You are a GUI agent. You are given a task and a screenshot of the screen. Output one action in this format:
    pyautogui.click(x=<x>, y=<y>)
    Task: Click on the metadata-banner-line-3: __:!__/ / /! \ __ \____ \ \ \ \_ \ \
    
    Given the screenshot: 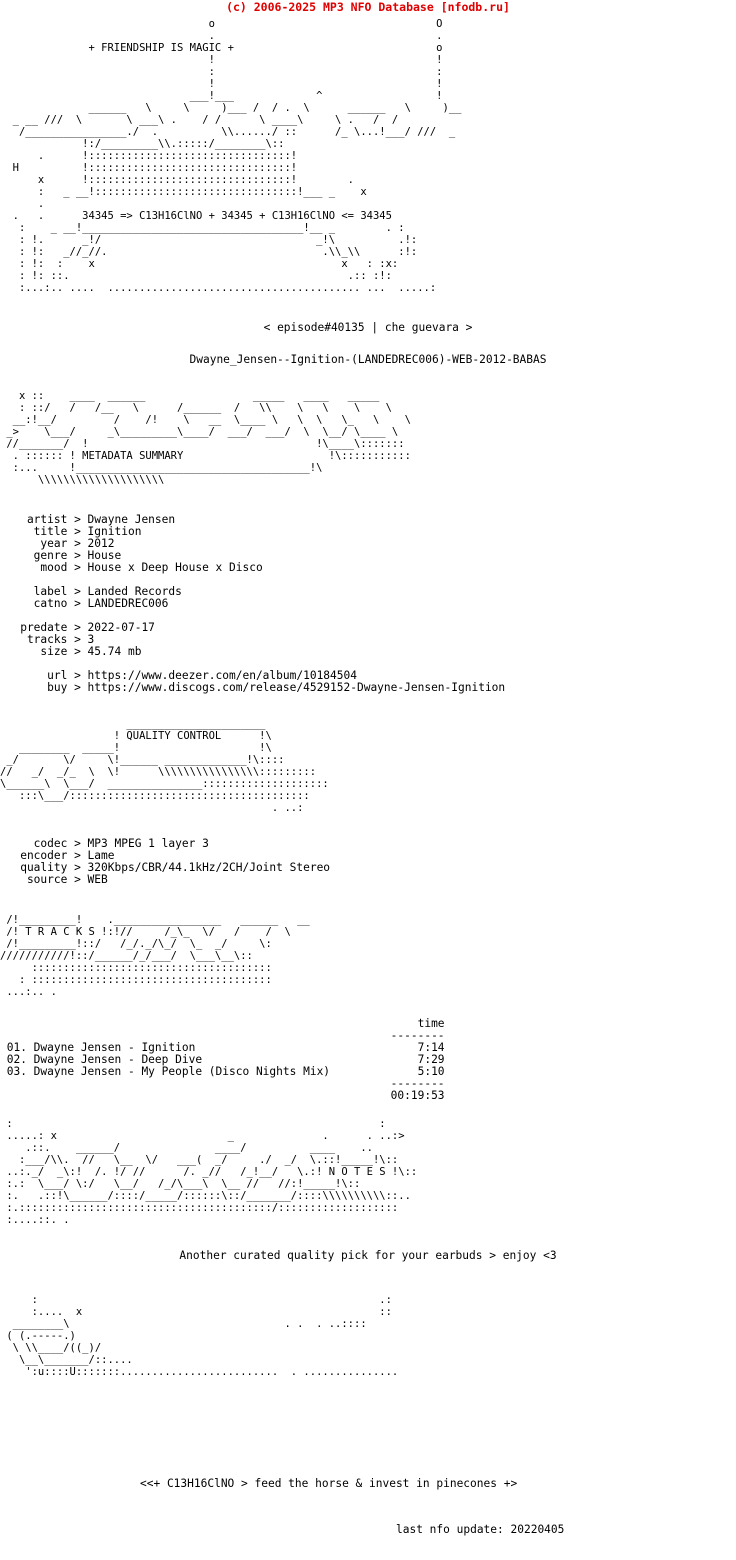 What is the action you would take?
    pyautogui.click(x=205, y=420)
    